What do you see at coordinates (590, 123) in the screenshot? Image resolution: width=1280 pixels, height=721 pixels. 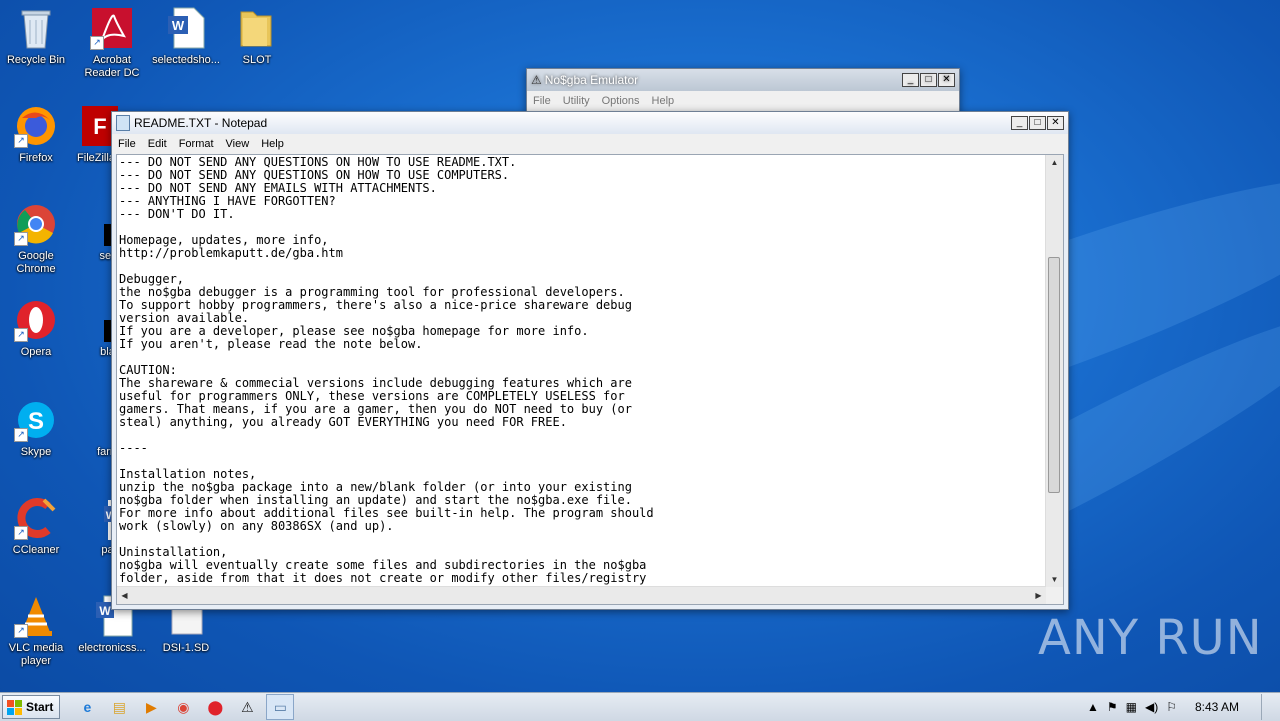 I see `notepad-titlebar: README.TXT - Notepad _ □ ✕` at bounding box center [590, 123].